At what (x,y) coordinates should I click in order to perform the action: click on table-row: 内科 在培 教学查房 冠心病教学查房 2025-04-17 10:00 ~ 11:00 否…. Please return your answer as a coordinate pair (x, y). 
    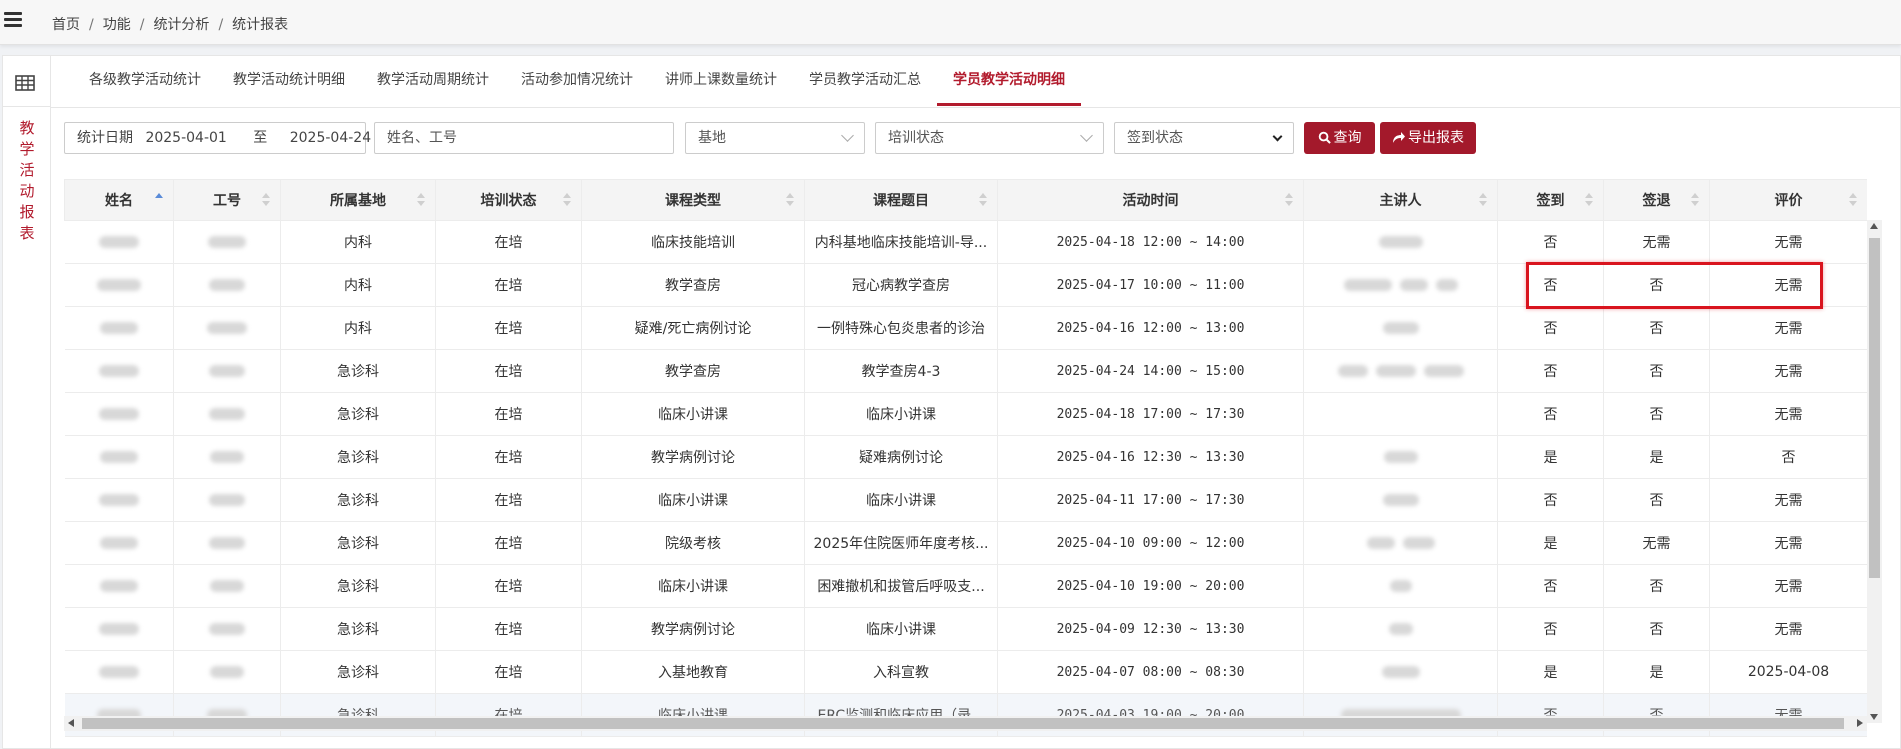
    Looking at the image, I should click on (965, 285).